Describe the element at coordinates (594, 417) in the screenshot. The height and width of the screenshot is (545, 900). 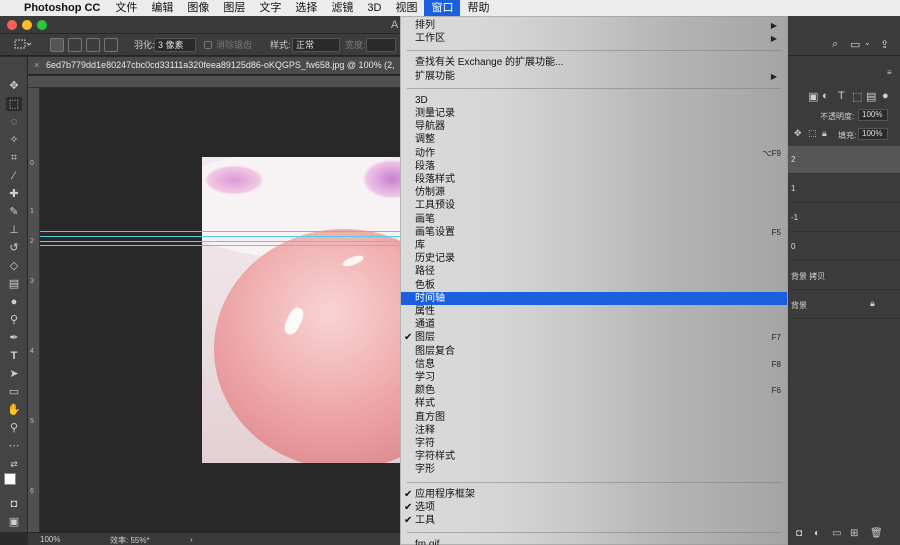
I see `menu-item: 直方图` at that location.